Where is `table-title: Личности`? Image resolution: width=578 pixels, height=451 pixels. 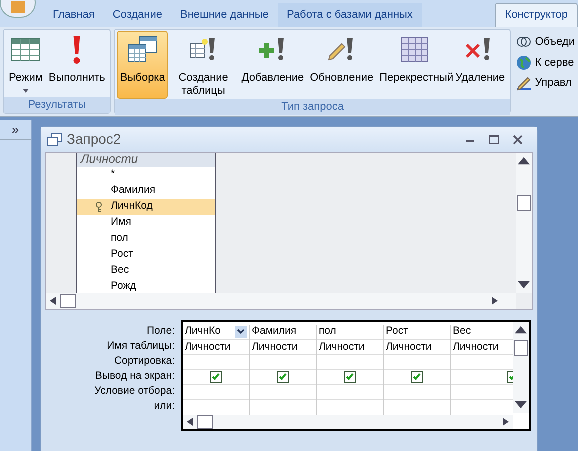 table-title: Личности is located at coordinates (146, 160).